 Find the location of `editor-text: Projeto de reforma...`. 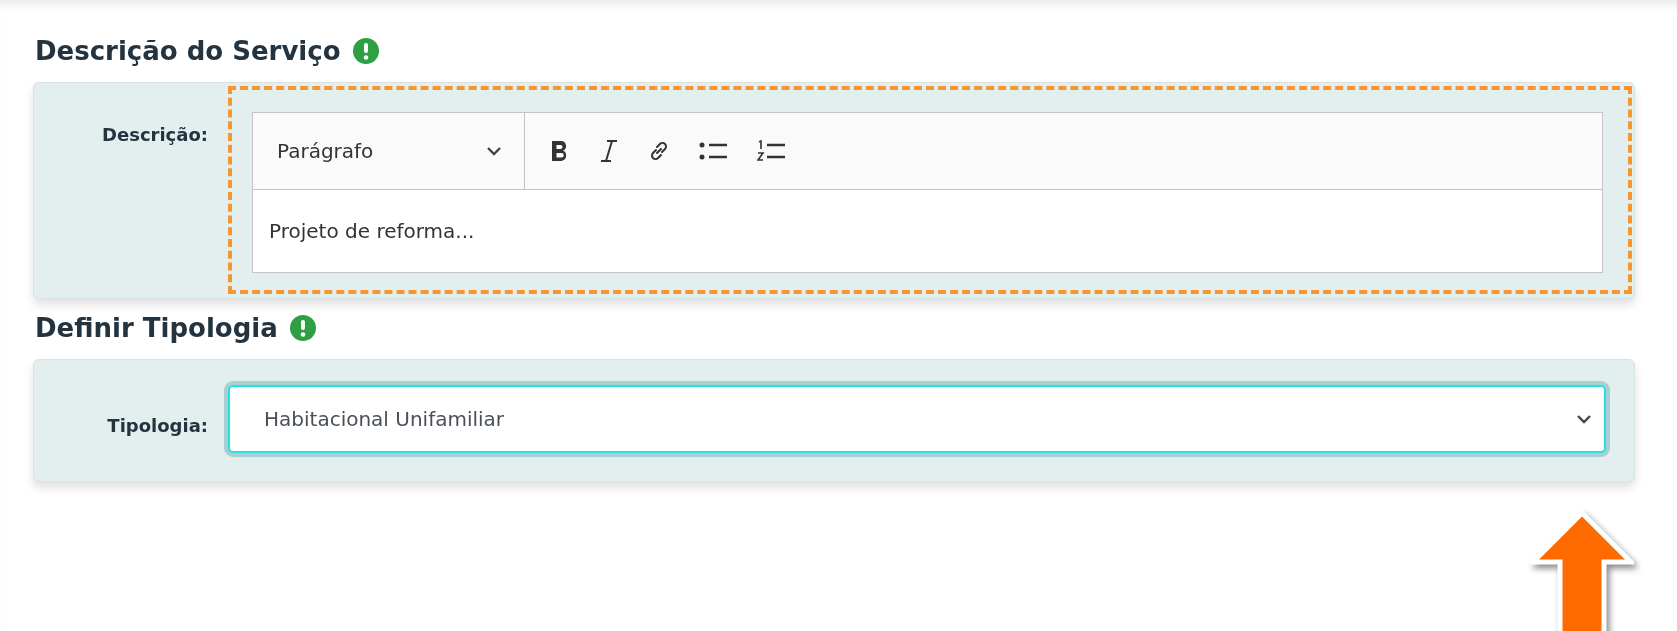

editor-text: Projeto de reforma... is located at coordinates (372, 231).